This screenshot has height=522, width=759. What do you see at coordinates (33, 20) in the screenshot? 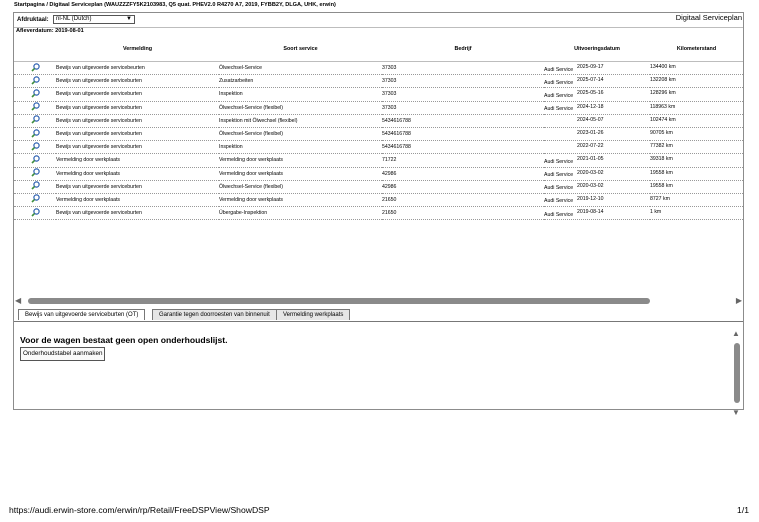
I see `language-label: Afdruktaal:` at bounding box center [33, 20].